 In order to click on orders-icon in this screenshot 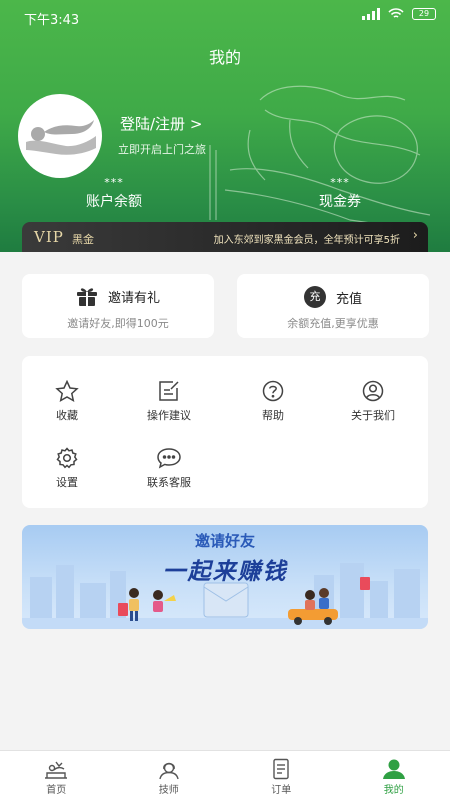, I will do `click(281, 769)`.